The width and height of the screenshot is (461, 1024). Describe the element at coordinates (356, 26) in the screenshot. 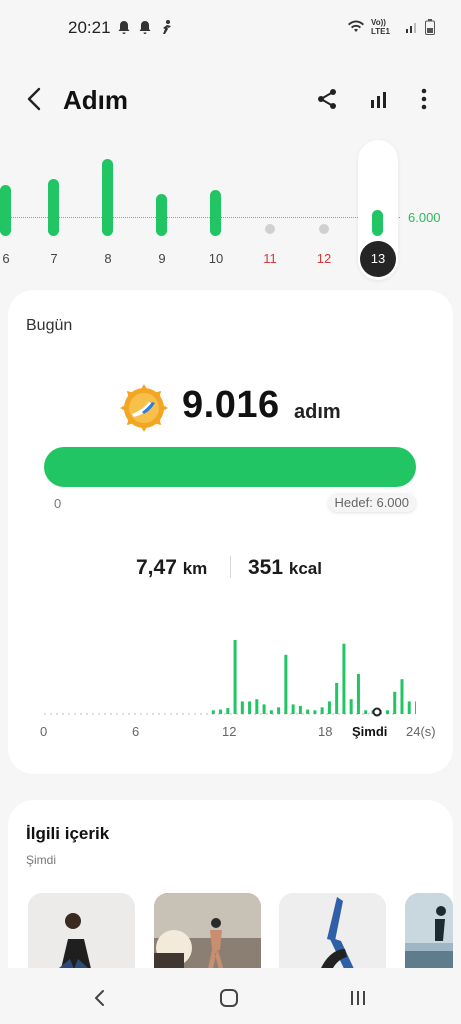

I see `wifi-icon` at that location.